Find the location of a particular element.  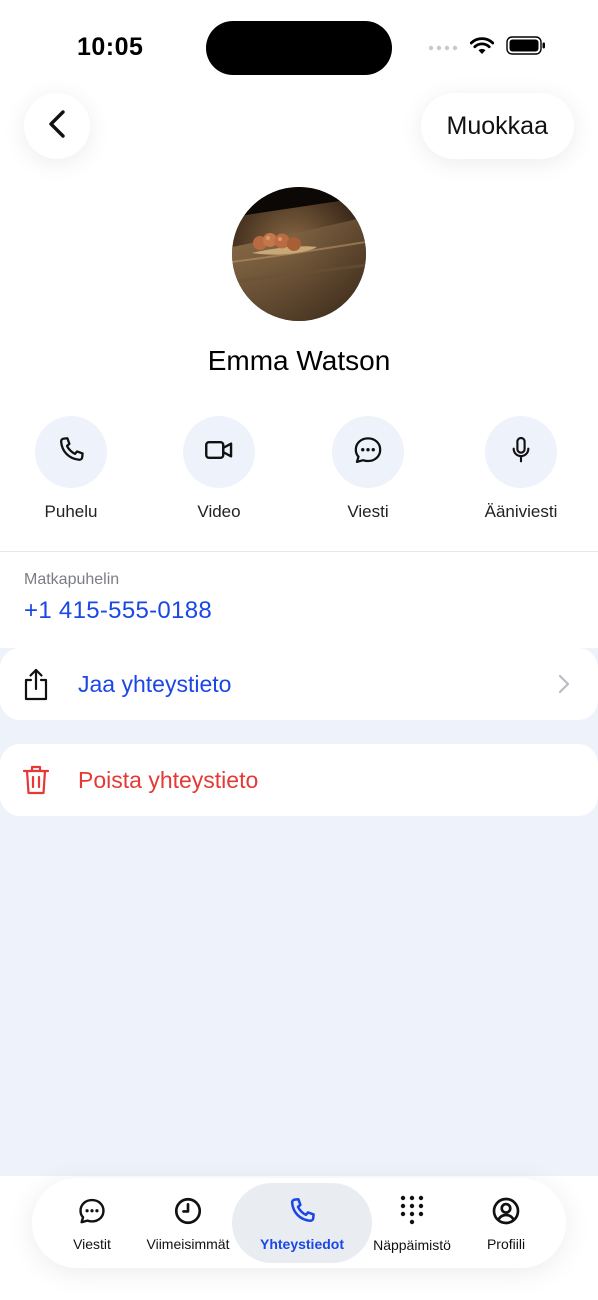

share-contact-row: Jaa yhteystieto is located at coordinates (299, 684).